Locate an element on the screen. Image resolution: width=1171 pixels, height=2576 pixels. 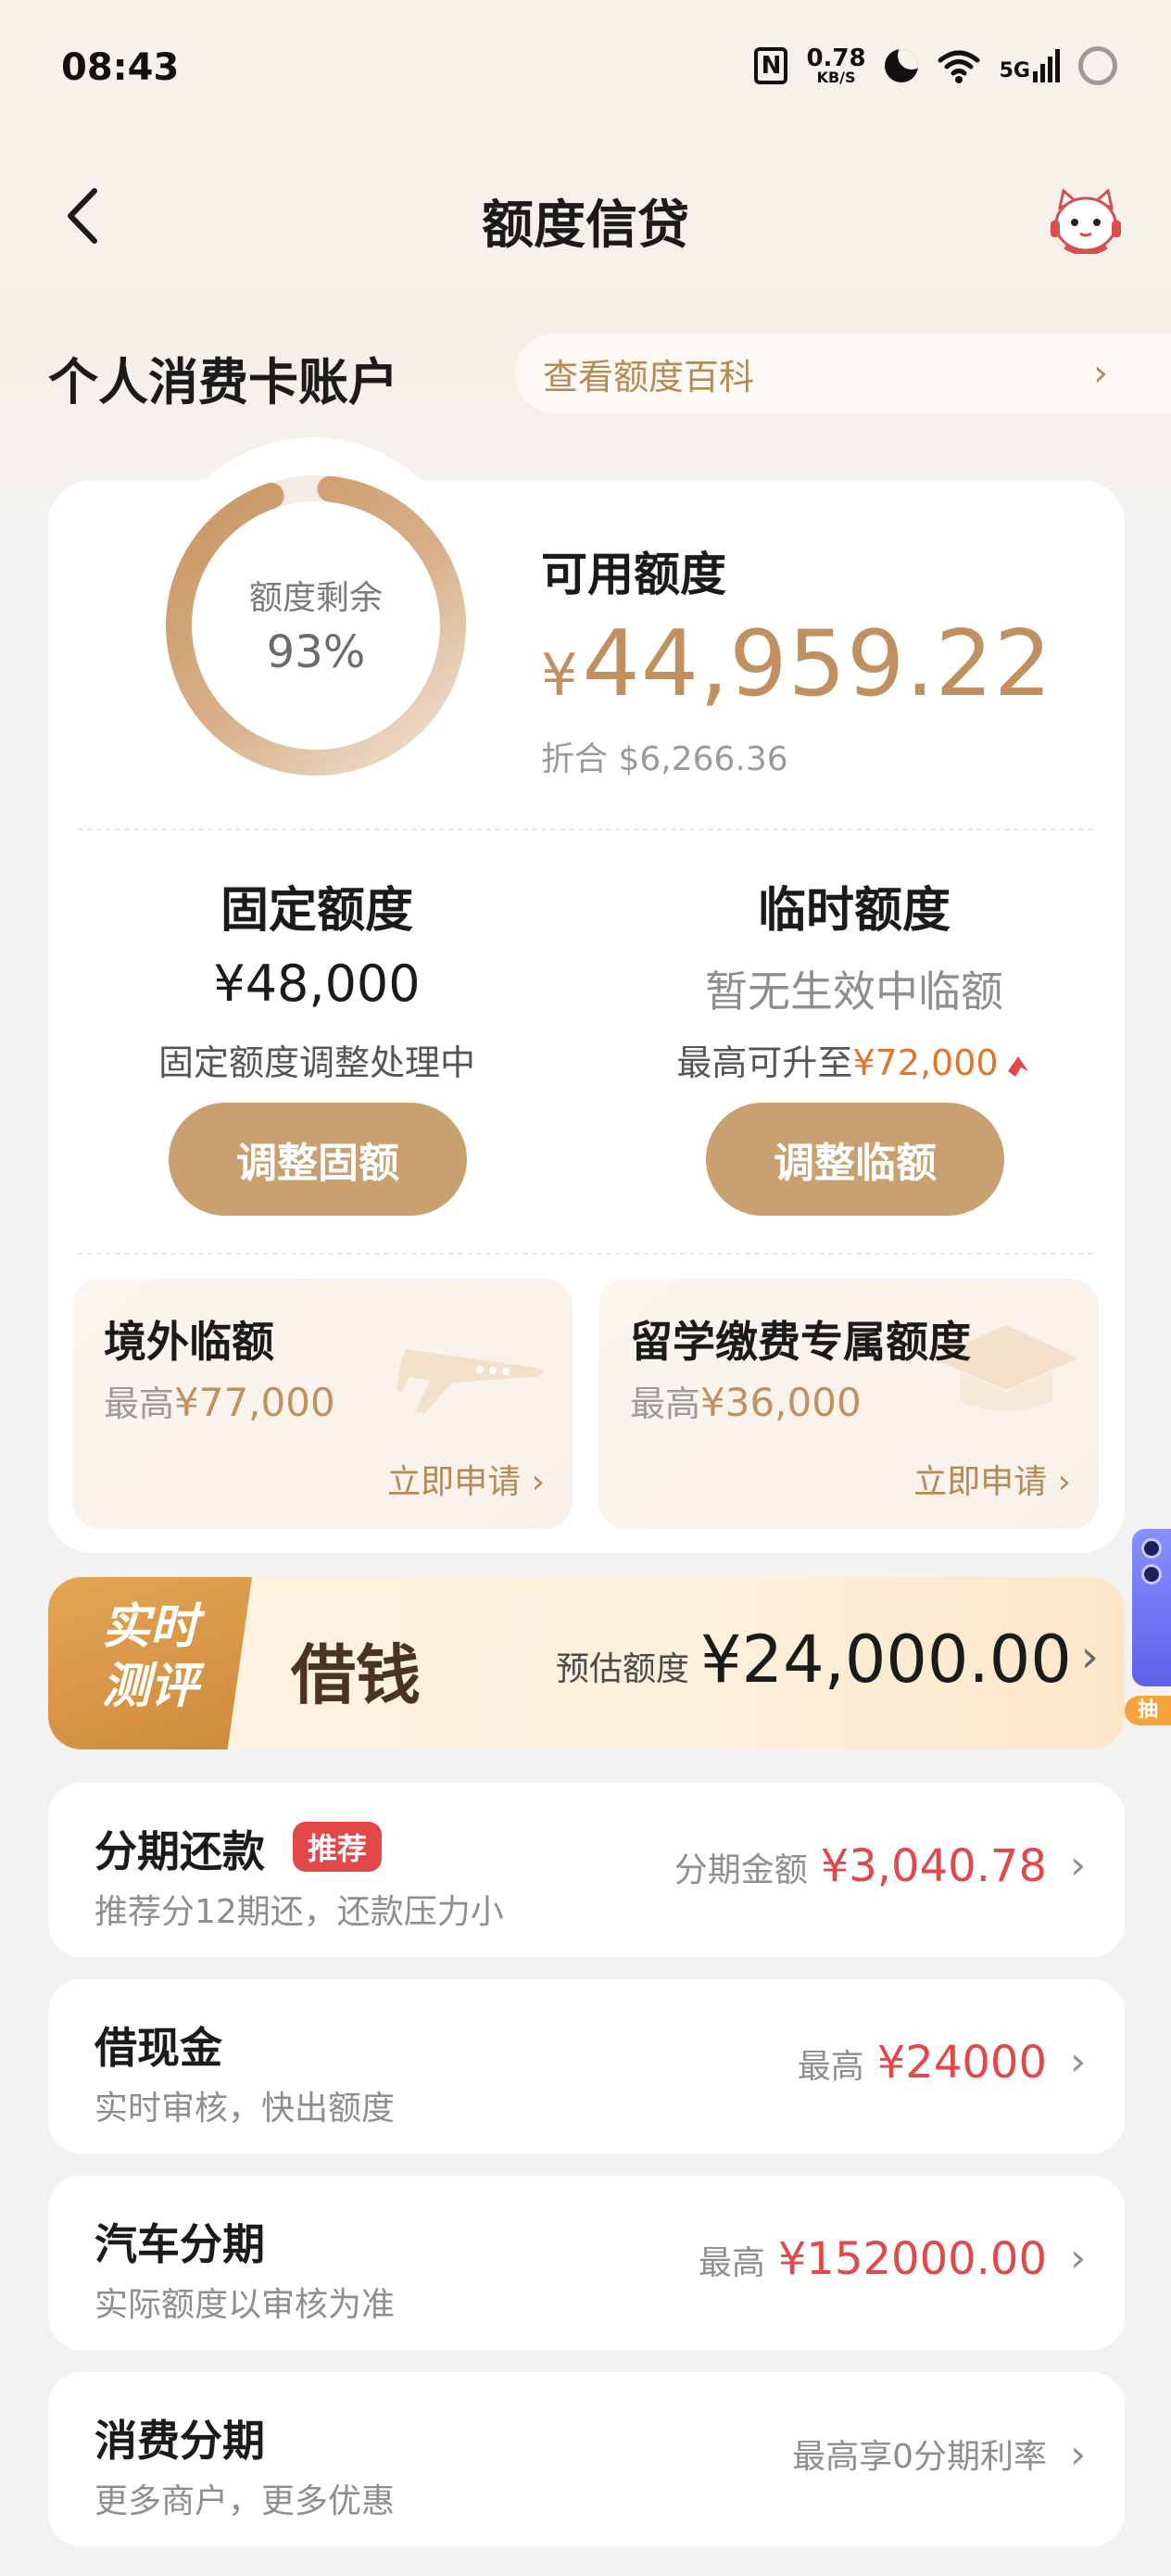
ring-label: 额度剩余 is located at coordinates (315, 598).